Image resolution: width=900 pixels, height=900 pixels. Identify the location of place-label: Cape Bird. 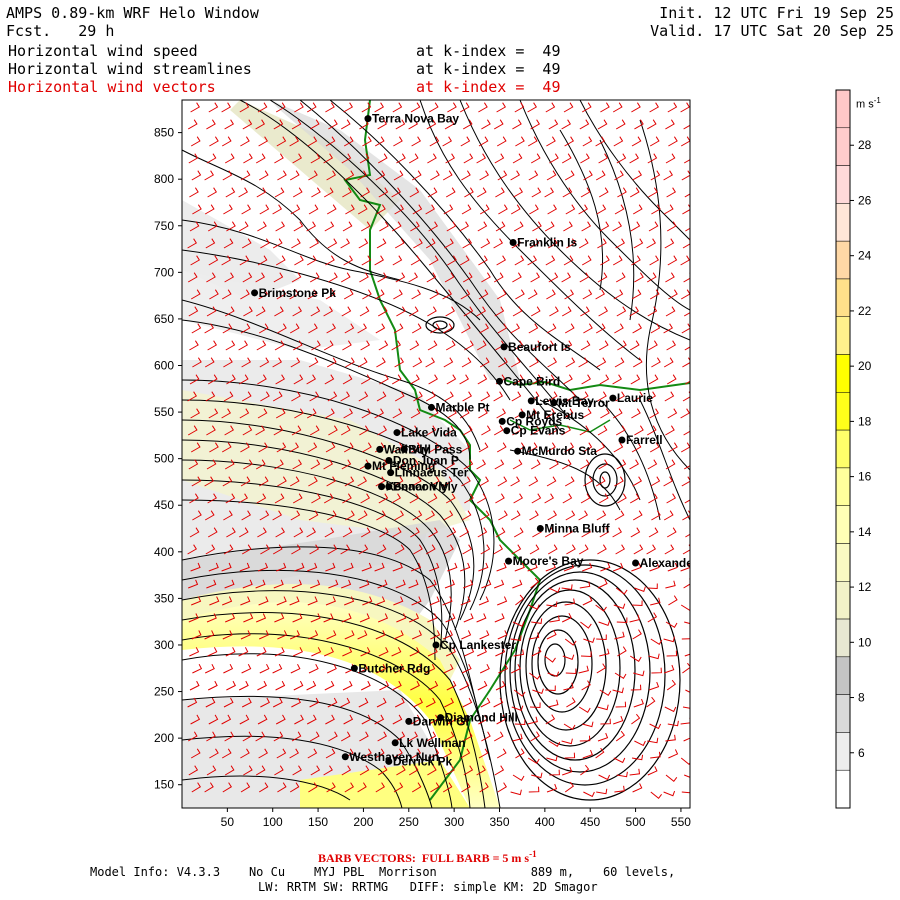
(532, 381).